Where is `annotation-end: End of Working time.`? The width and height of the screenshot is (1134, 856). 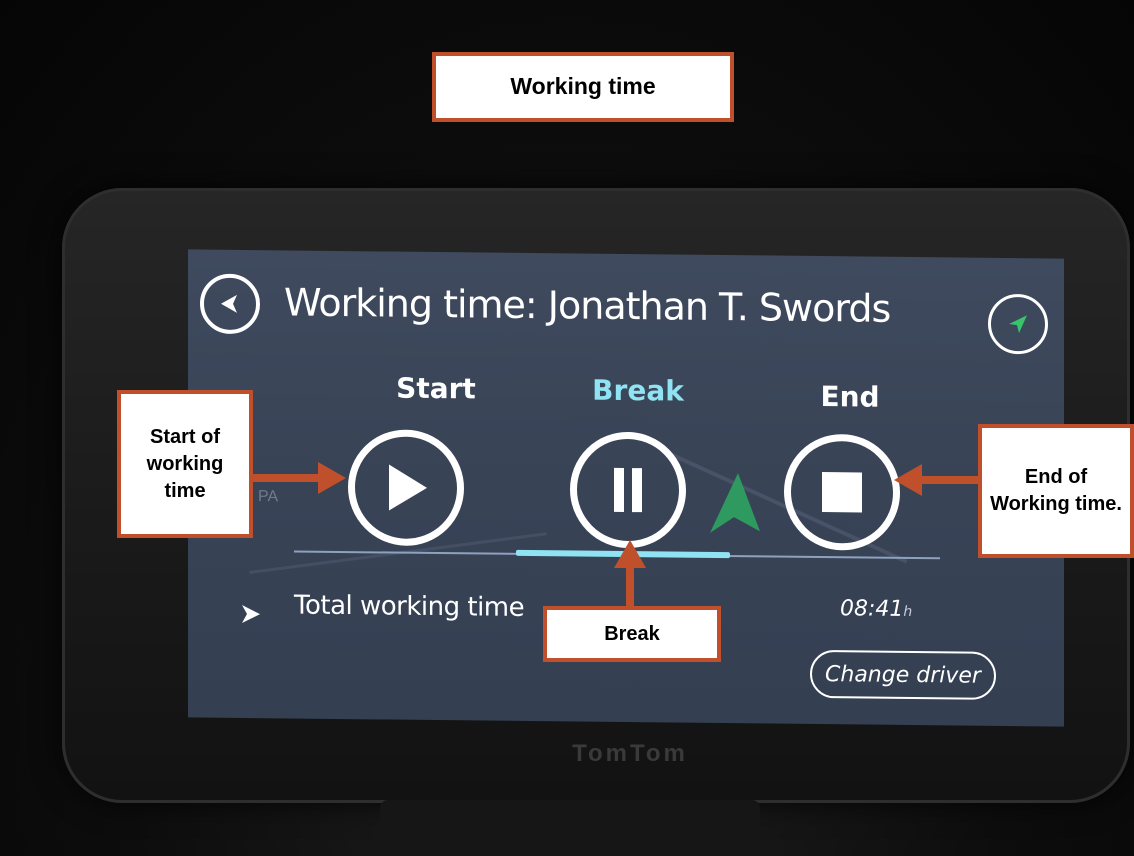
annotation-end: End of Working time. is located at coordinates (1056, 491).